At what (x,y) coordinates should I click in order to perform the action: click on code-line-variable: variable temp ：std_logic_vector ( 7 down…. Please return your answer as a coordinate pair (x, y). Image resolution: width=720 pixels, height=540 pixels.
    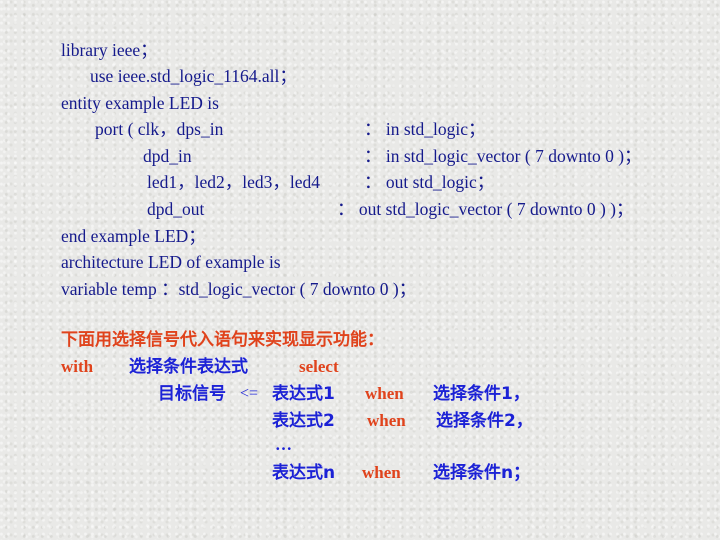
    Looking at the image, I should click on (239, 289).